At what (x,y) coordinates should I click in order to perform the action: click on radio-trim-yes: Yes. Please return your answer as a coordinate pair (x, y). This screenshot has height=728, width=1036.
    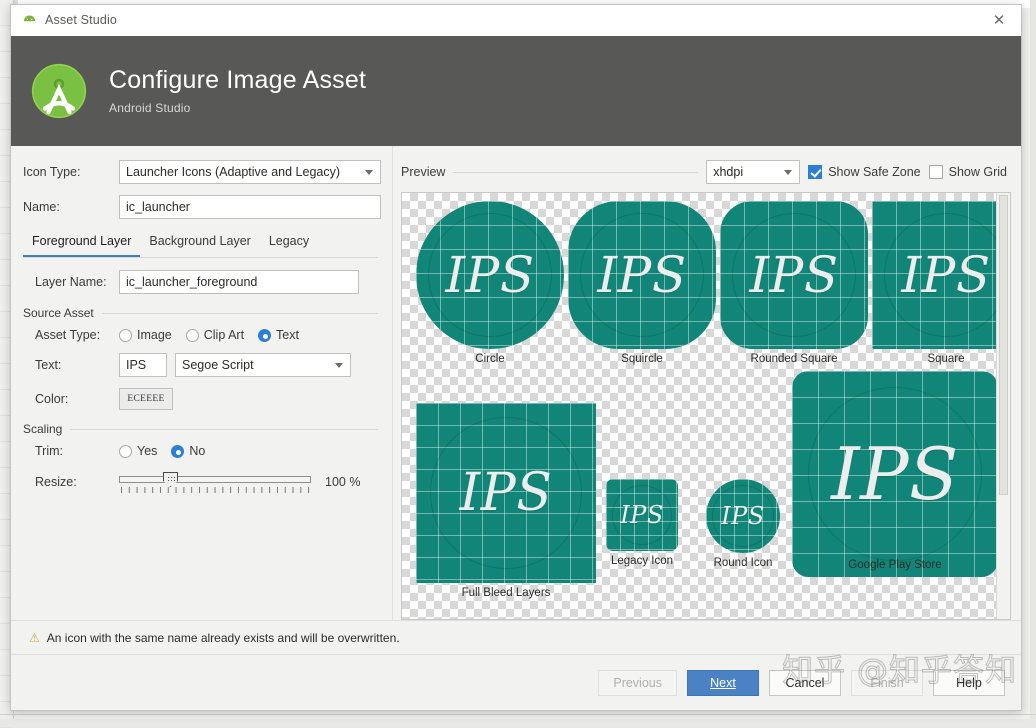
    Looking at the image, I should click on (138, 451).